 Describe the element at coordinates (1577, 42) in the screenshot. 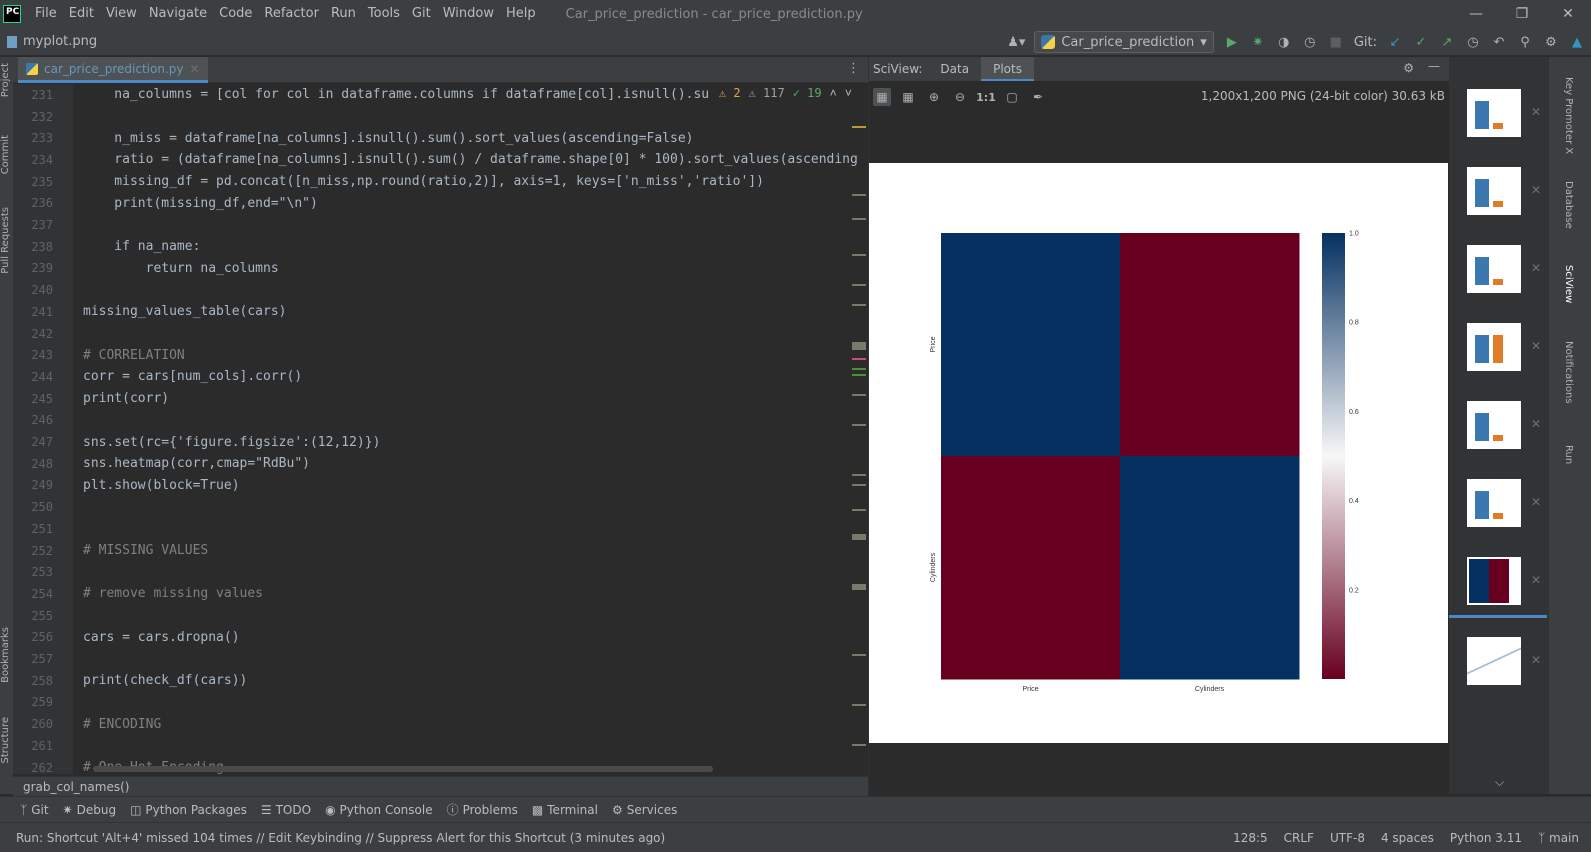

I see `jetbrains-toolbox-icon: ▲` at that location.